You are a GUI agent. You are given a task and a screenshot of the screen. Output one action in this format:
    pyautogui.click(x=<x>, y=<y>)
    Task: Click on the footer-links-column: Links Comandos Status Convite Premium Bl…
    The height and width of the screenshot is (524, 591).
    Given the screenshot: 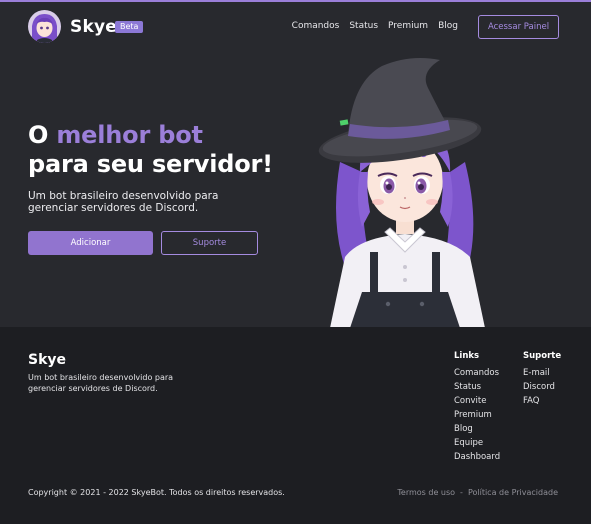 What is the action you would take?
    pyautogui.click(x=477, y=407)
    